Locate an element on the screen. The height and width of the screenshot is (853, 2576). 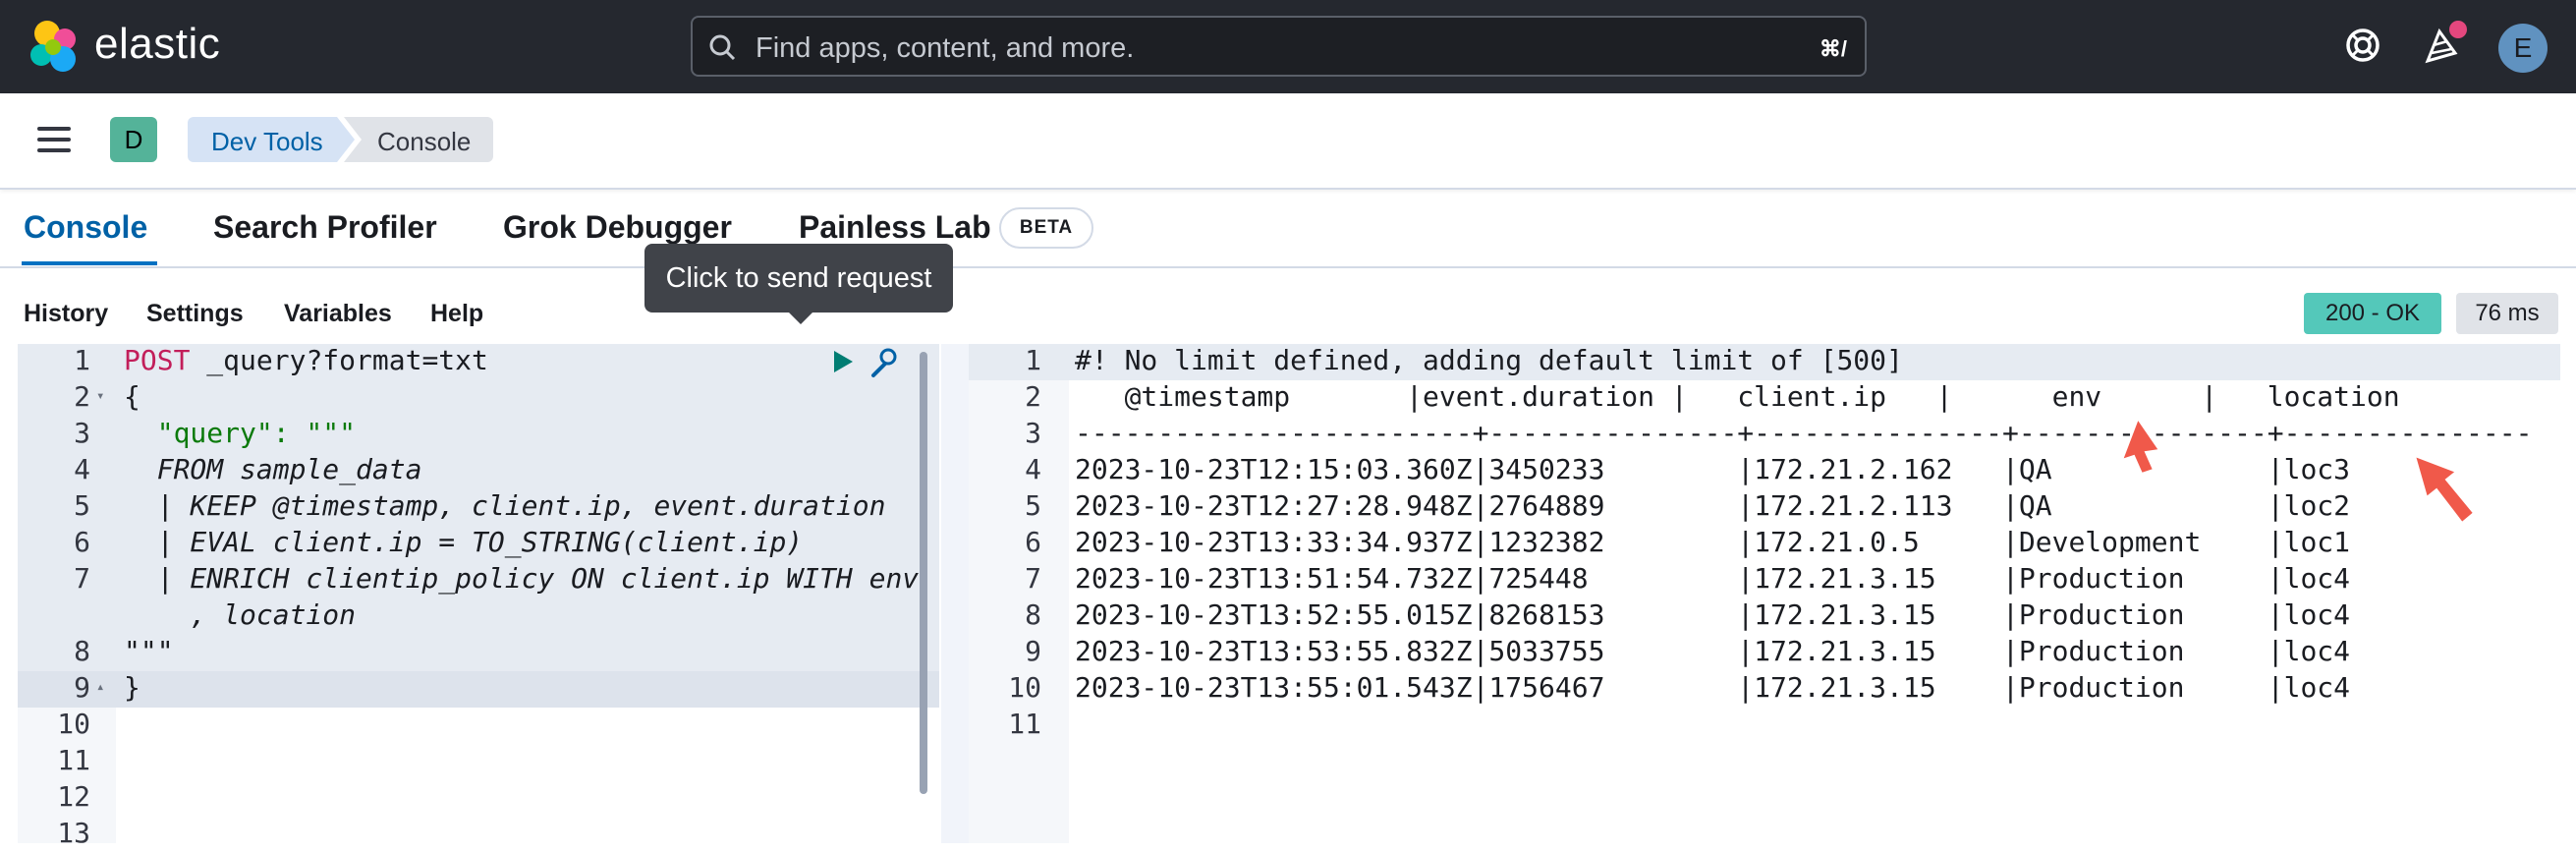
breadcrumb-bar: D Dev Tools Console is located at coordinates (1288, 141).